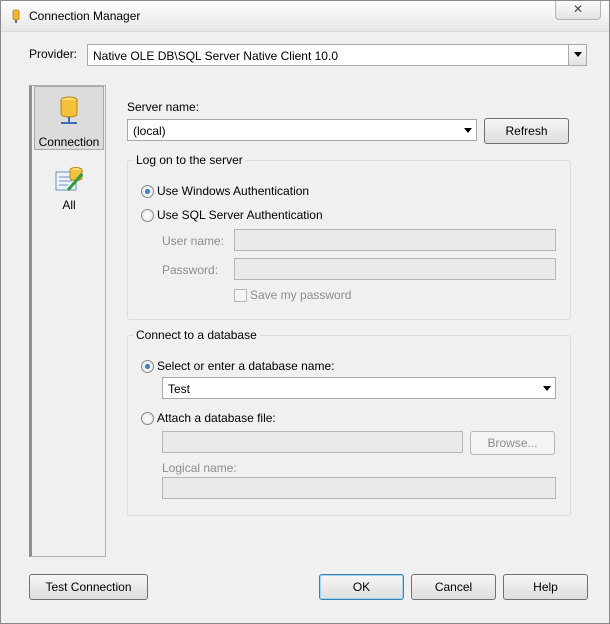  Describe the element at coordinates (163, 107) in the screenshot. I see `server-name-label: Server name:` at that location.